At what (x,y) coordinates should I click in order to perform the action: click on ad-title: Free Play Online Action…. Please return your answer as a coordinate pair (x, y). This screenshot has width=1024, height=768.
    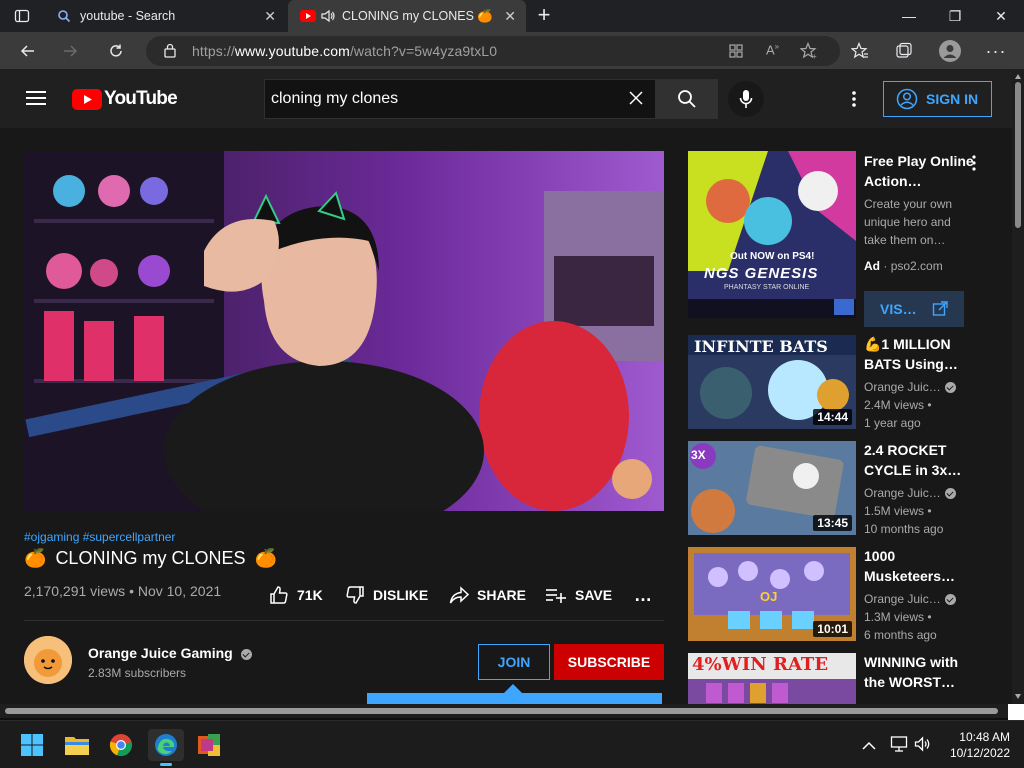
    Looking at the image, I should click on (919, 171).